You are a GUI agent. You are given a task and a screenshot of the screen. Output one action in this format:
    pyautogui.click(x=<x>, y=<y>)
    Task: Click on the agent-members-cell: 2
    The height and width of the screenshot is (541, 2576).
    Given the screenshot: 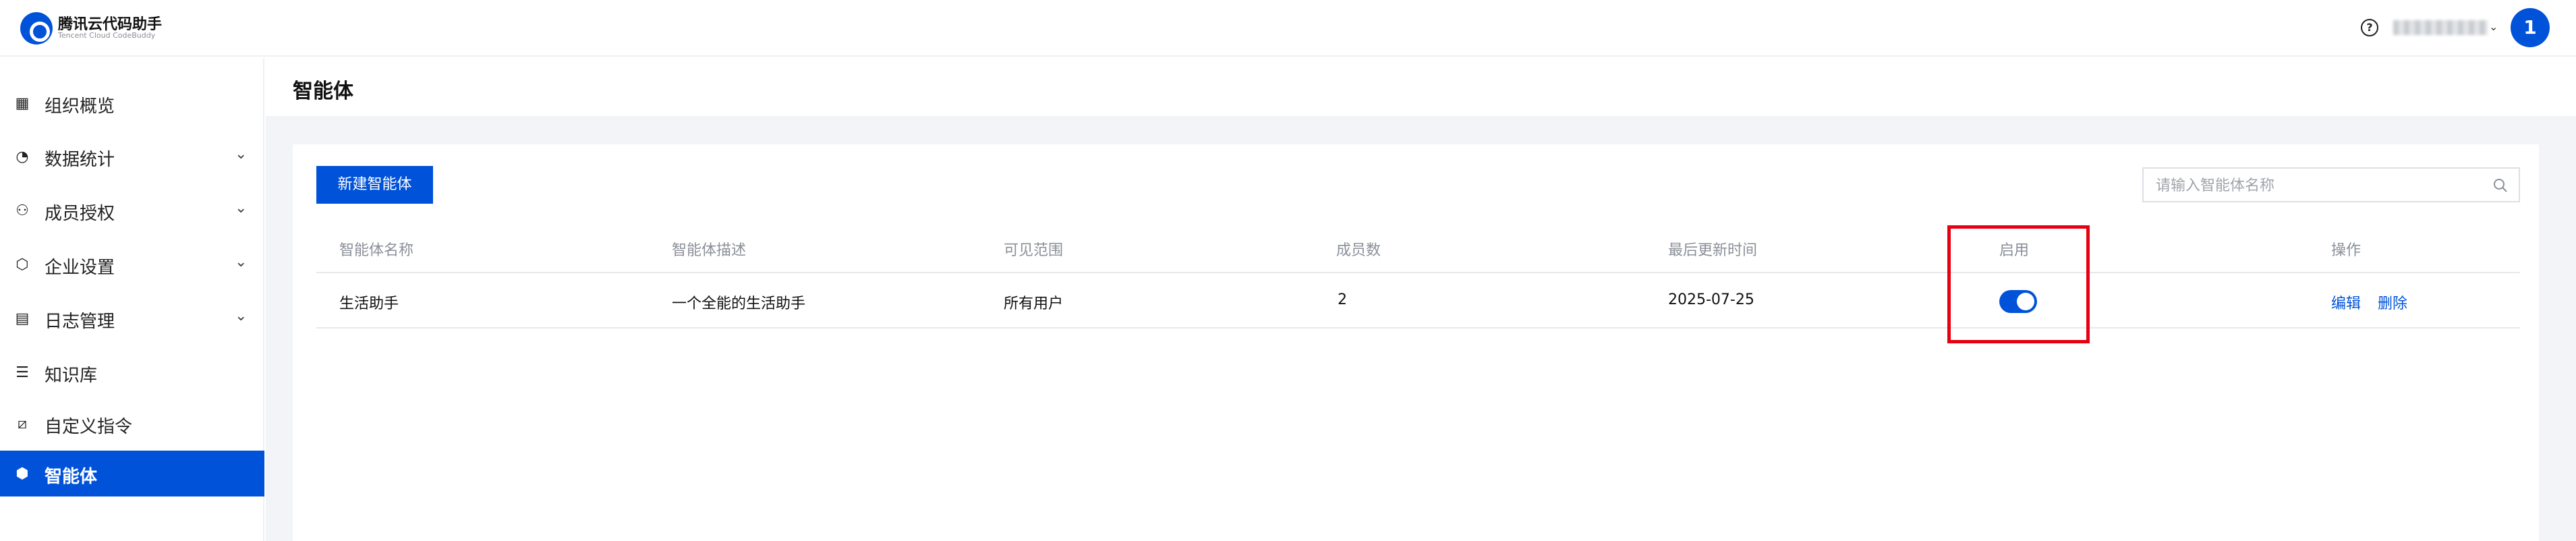 What is the action you would take?
    pyautogui.click(x=1342, y=300)
    